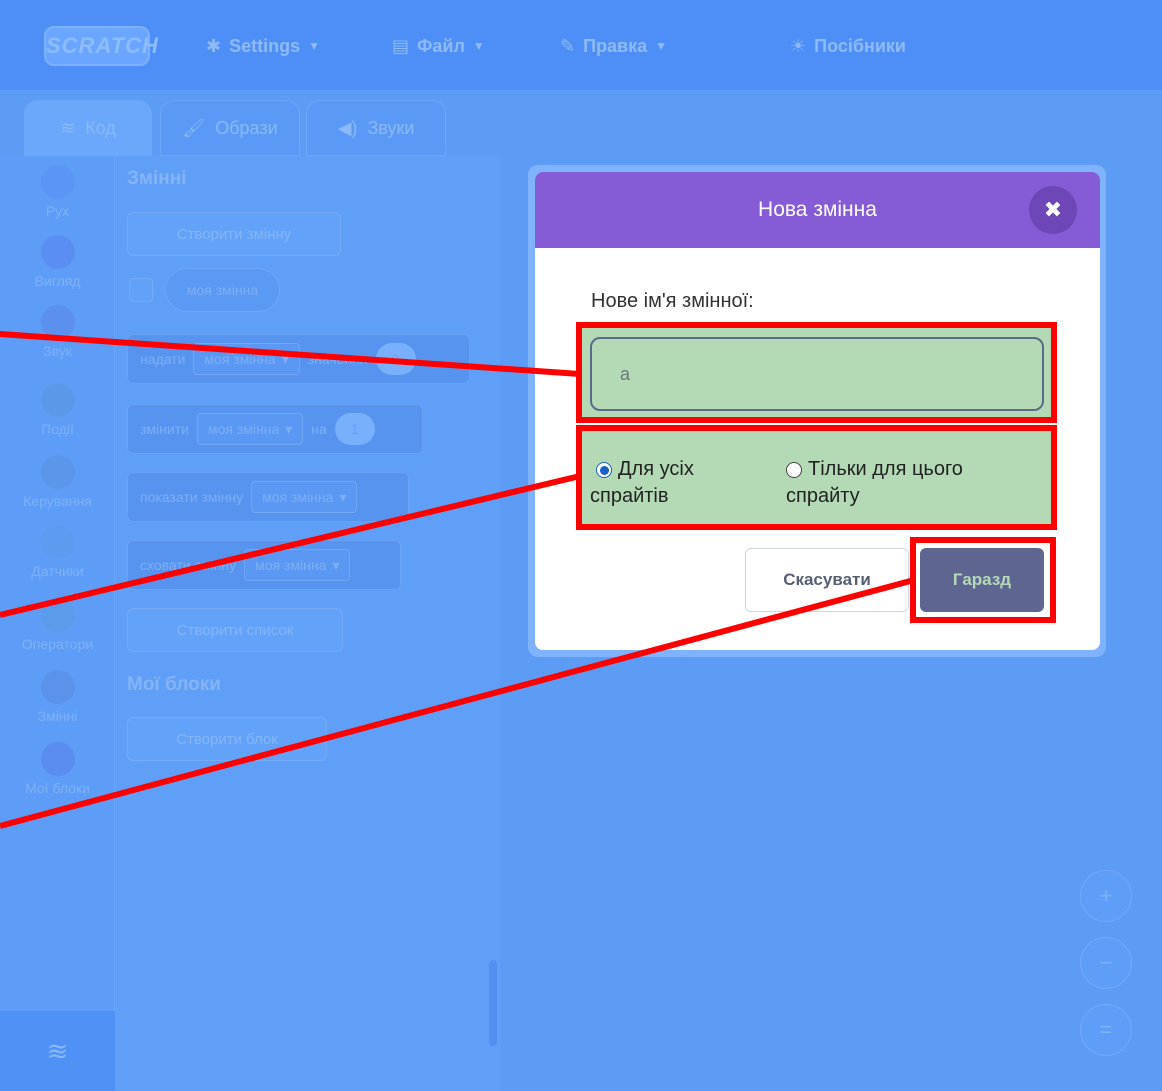  I want to click on arrow-to-radio, so click(290, 545).